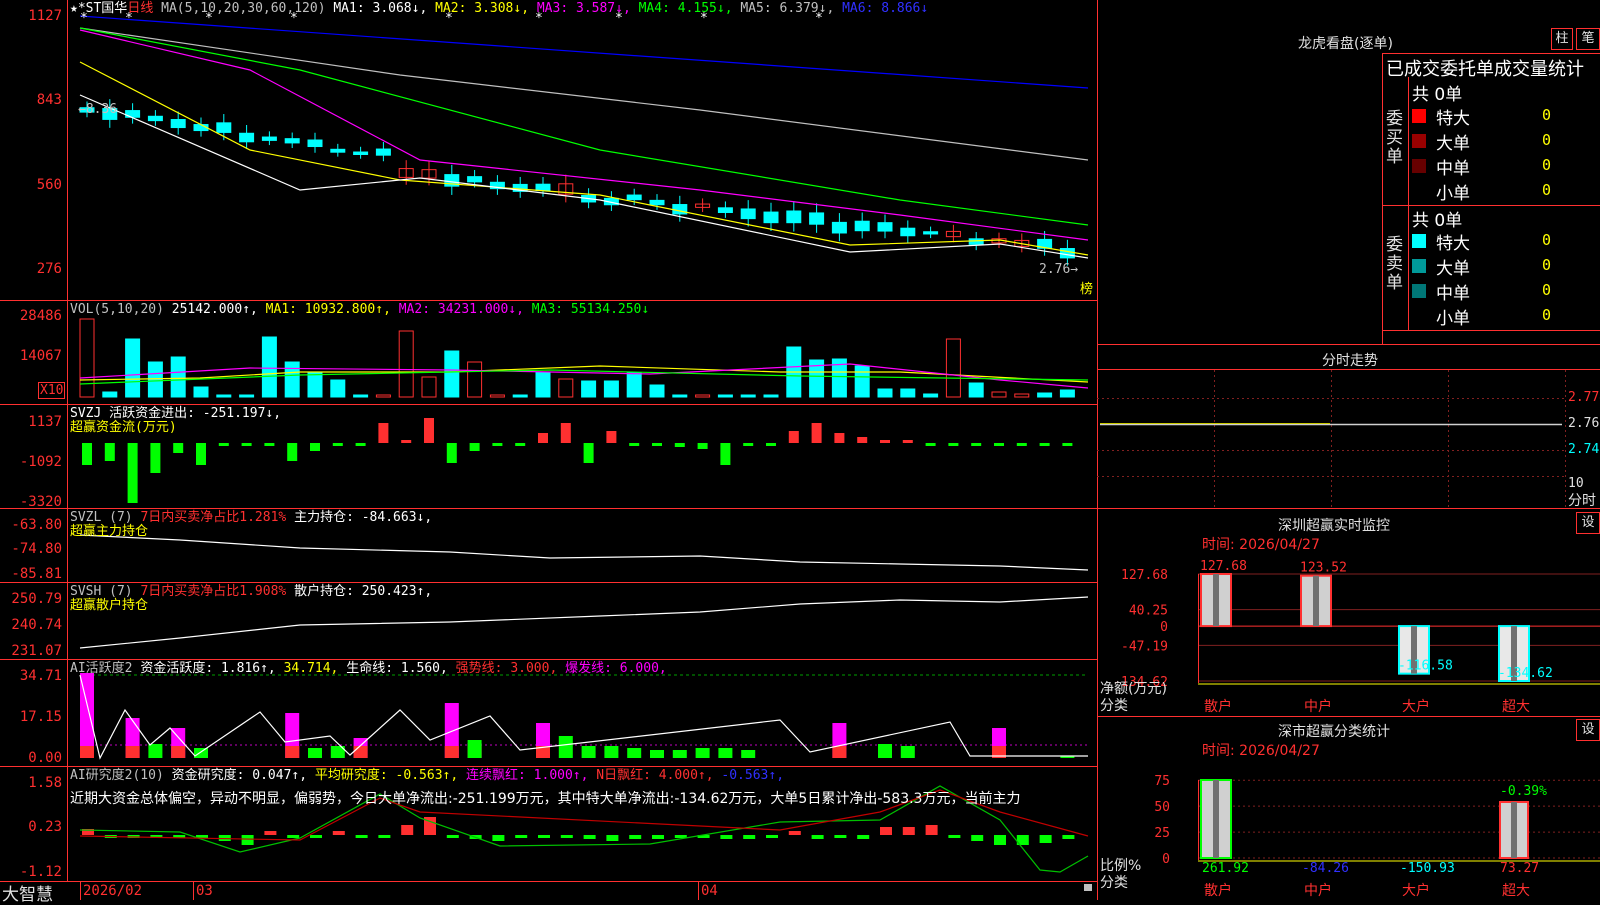 This screenshot has height=905, width=1600. Describe the element at coordinates (1416, 890) in the screenshot. I see `class-category: 大户` at that location.